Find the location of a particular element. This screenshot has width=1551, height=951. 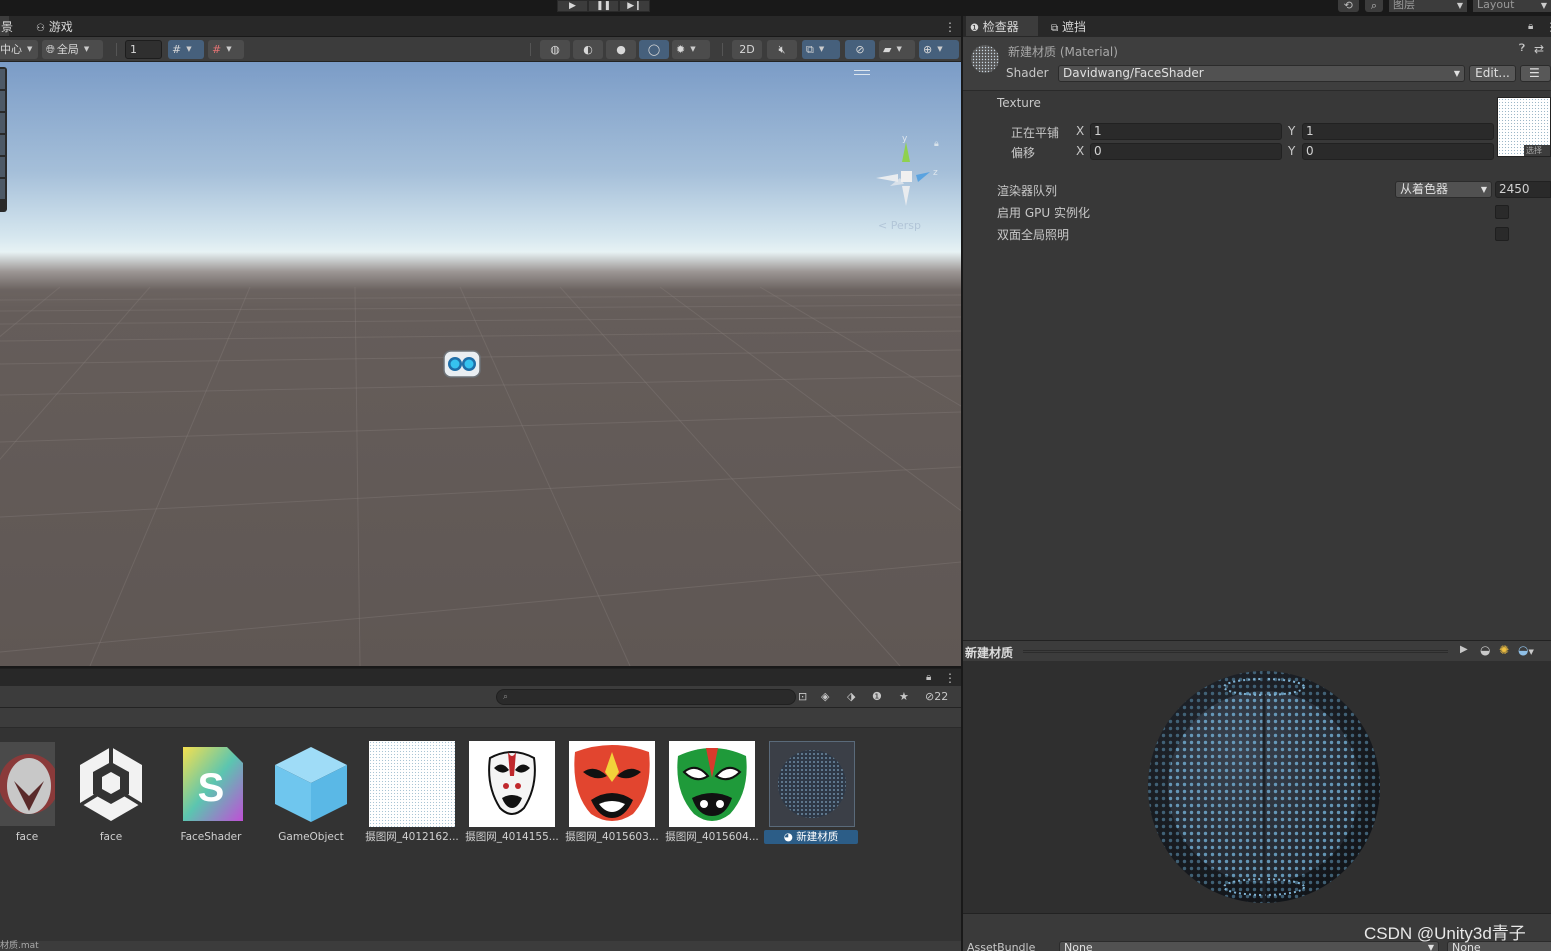

play-preview-icon: ▶ is located at coordinates (1464, 649).